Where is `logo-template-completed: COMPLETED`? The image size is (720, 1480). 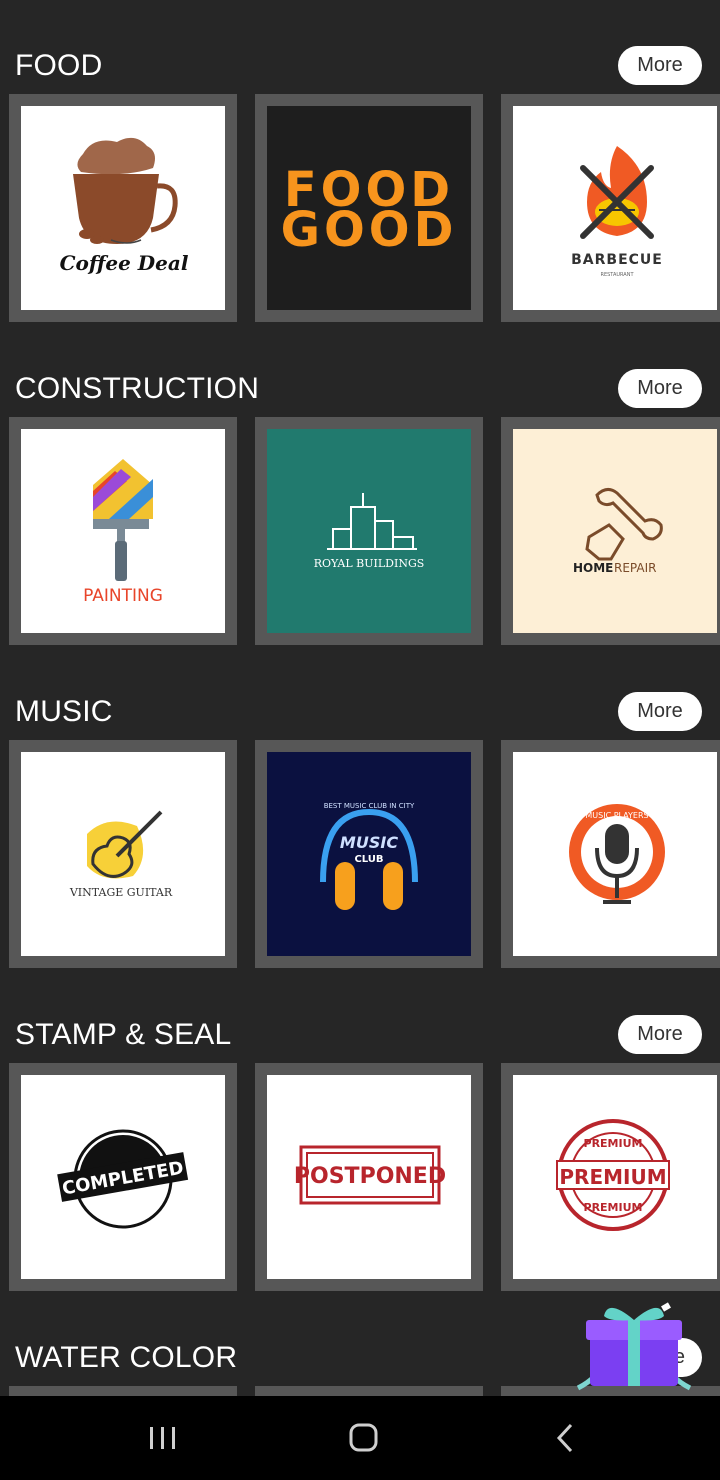 logo-template-completed: COMPLETED is located at coordinates (123, 1177).